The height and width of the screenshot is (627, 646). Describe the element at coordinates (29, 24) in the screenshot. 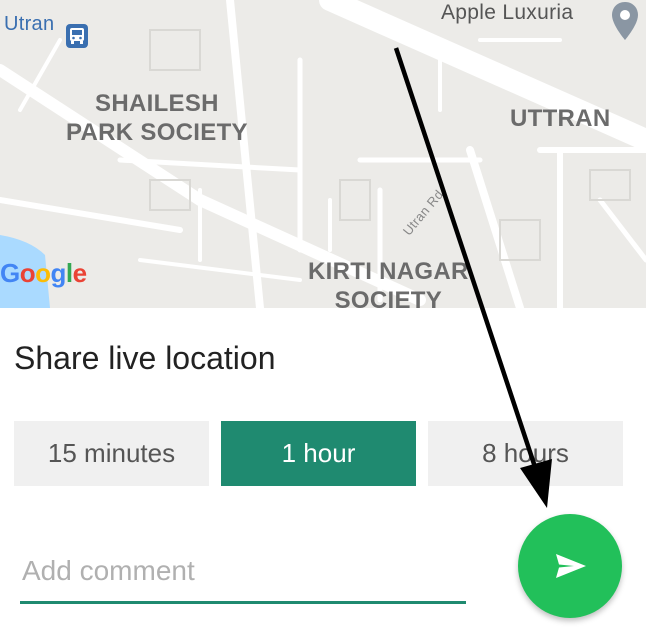

I see `map-label-utran-station: Utran` at that location.